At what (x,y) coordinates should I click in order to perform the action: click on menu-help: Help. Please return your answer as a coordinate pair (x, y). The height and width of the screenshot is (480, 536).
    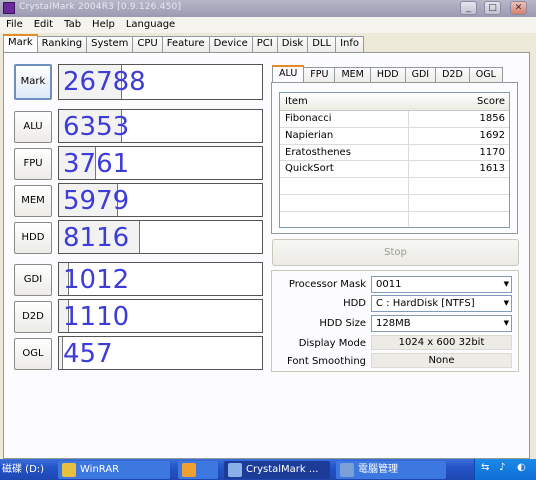
    Looking at the image, I should click on (103, 23).